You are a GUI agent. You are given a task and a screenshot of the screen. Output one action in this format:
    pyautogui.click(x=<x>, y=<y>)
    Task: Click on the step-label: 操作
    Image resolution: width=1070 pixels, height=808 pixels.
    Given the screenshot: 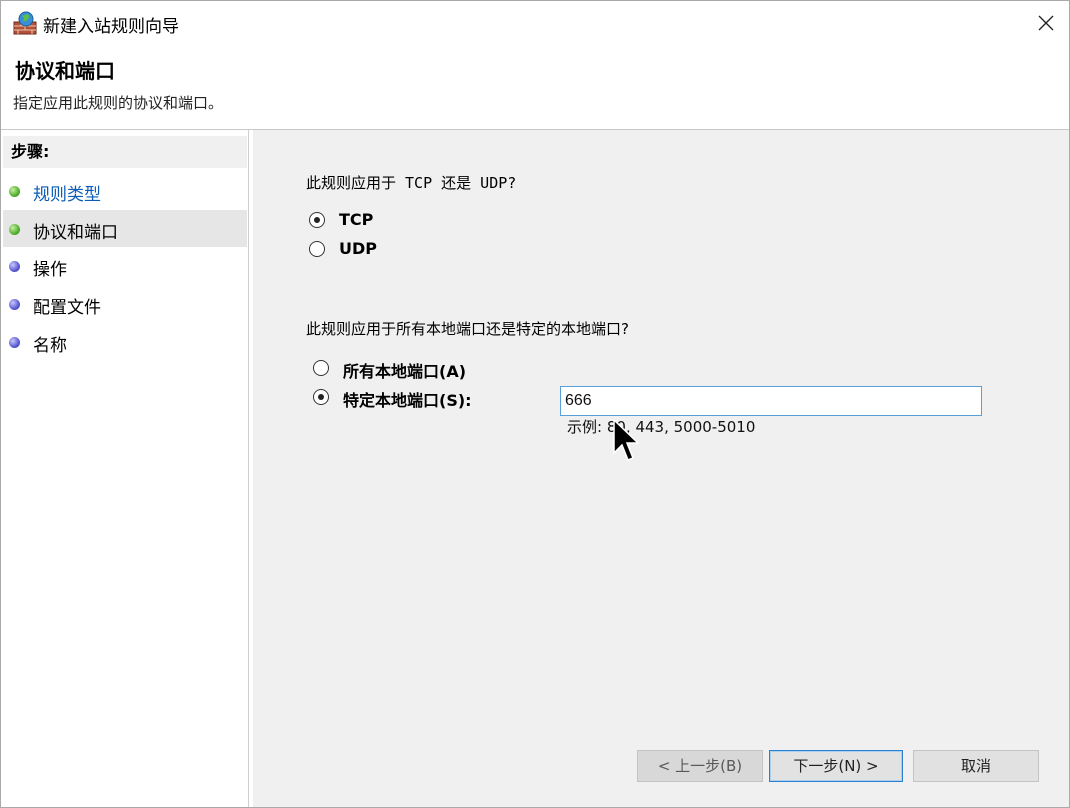 What is the action you would take?
    pyautogui.click(x=50, y=270)
    